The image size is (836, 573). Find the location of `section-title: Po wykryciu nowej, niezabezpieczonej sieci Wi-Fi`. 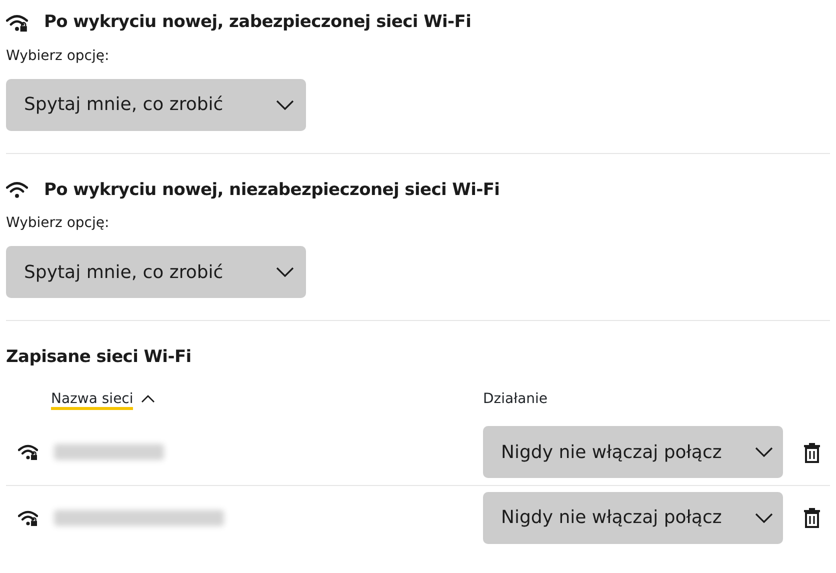

section-title: Po wykryciu nowej, niezabezpieczonej sieci Wi-Fi is located at coordinates (272, 190).